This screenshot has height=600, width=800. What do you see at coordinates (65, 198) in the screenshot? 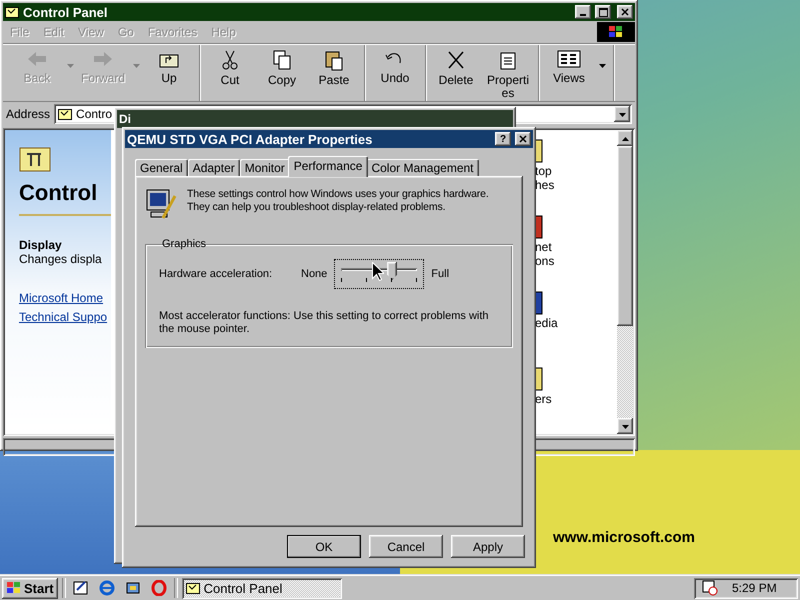
I see `panel-heading: Control` at bounding box center [65, 198].